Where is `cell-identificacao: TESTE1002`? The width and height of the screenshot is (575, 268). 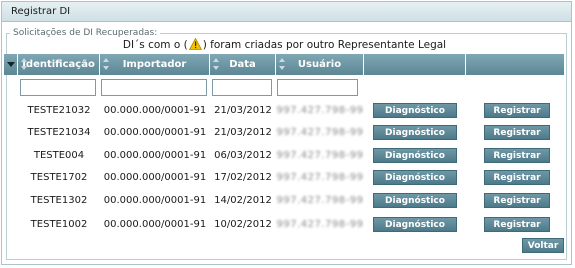 cell-identificacao: TESTE1002 is located at coordinates (59, 224).